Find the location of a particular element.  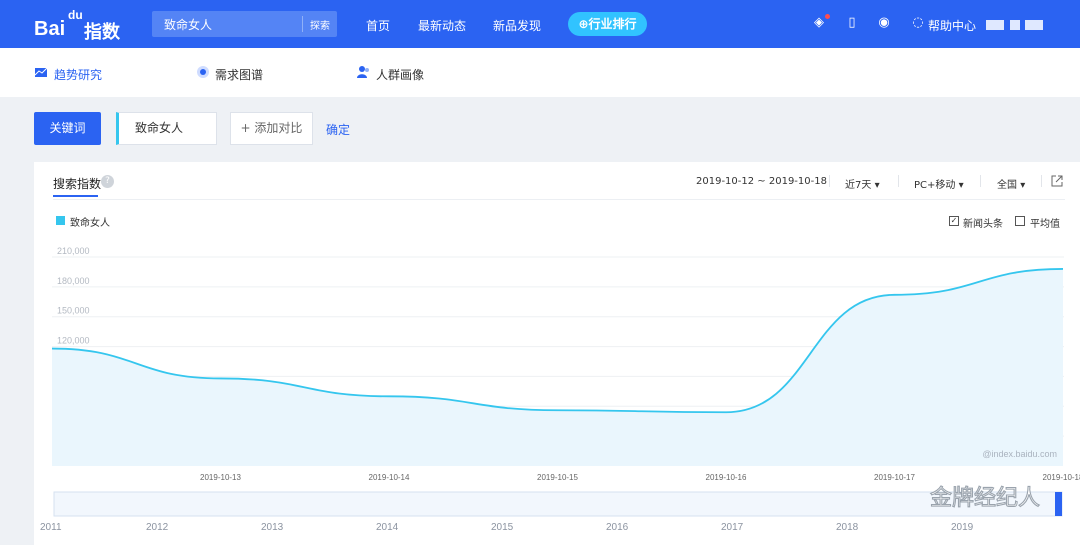

x-tick-label: 2019-10-13 is located at coordinates (220, 477).